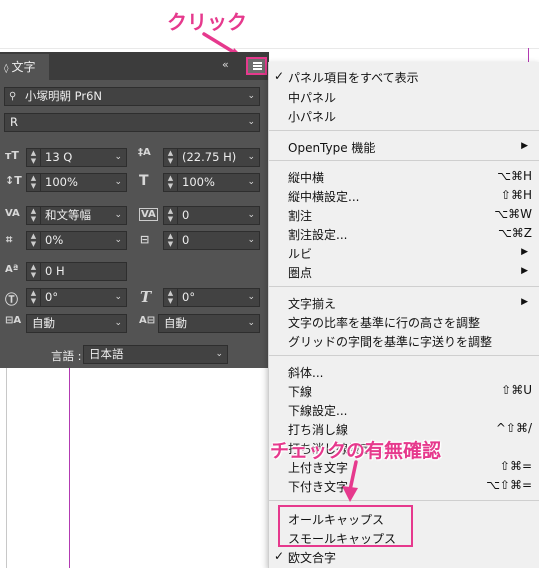 The image size is (539, 568). What do you see at coordinates (515, 466) in the screenshot?
I see `shortcut-text: ⇧⌘=` at bounding box center [515, 466].